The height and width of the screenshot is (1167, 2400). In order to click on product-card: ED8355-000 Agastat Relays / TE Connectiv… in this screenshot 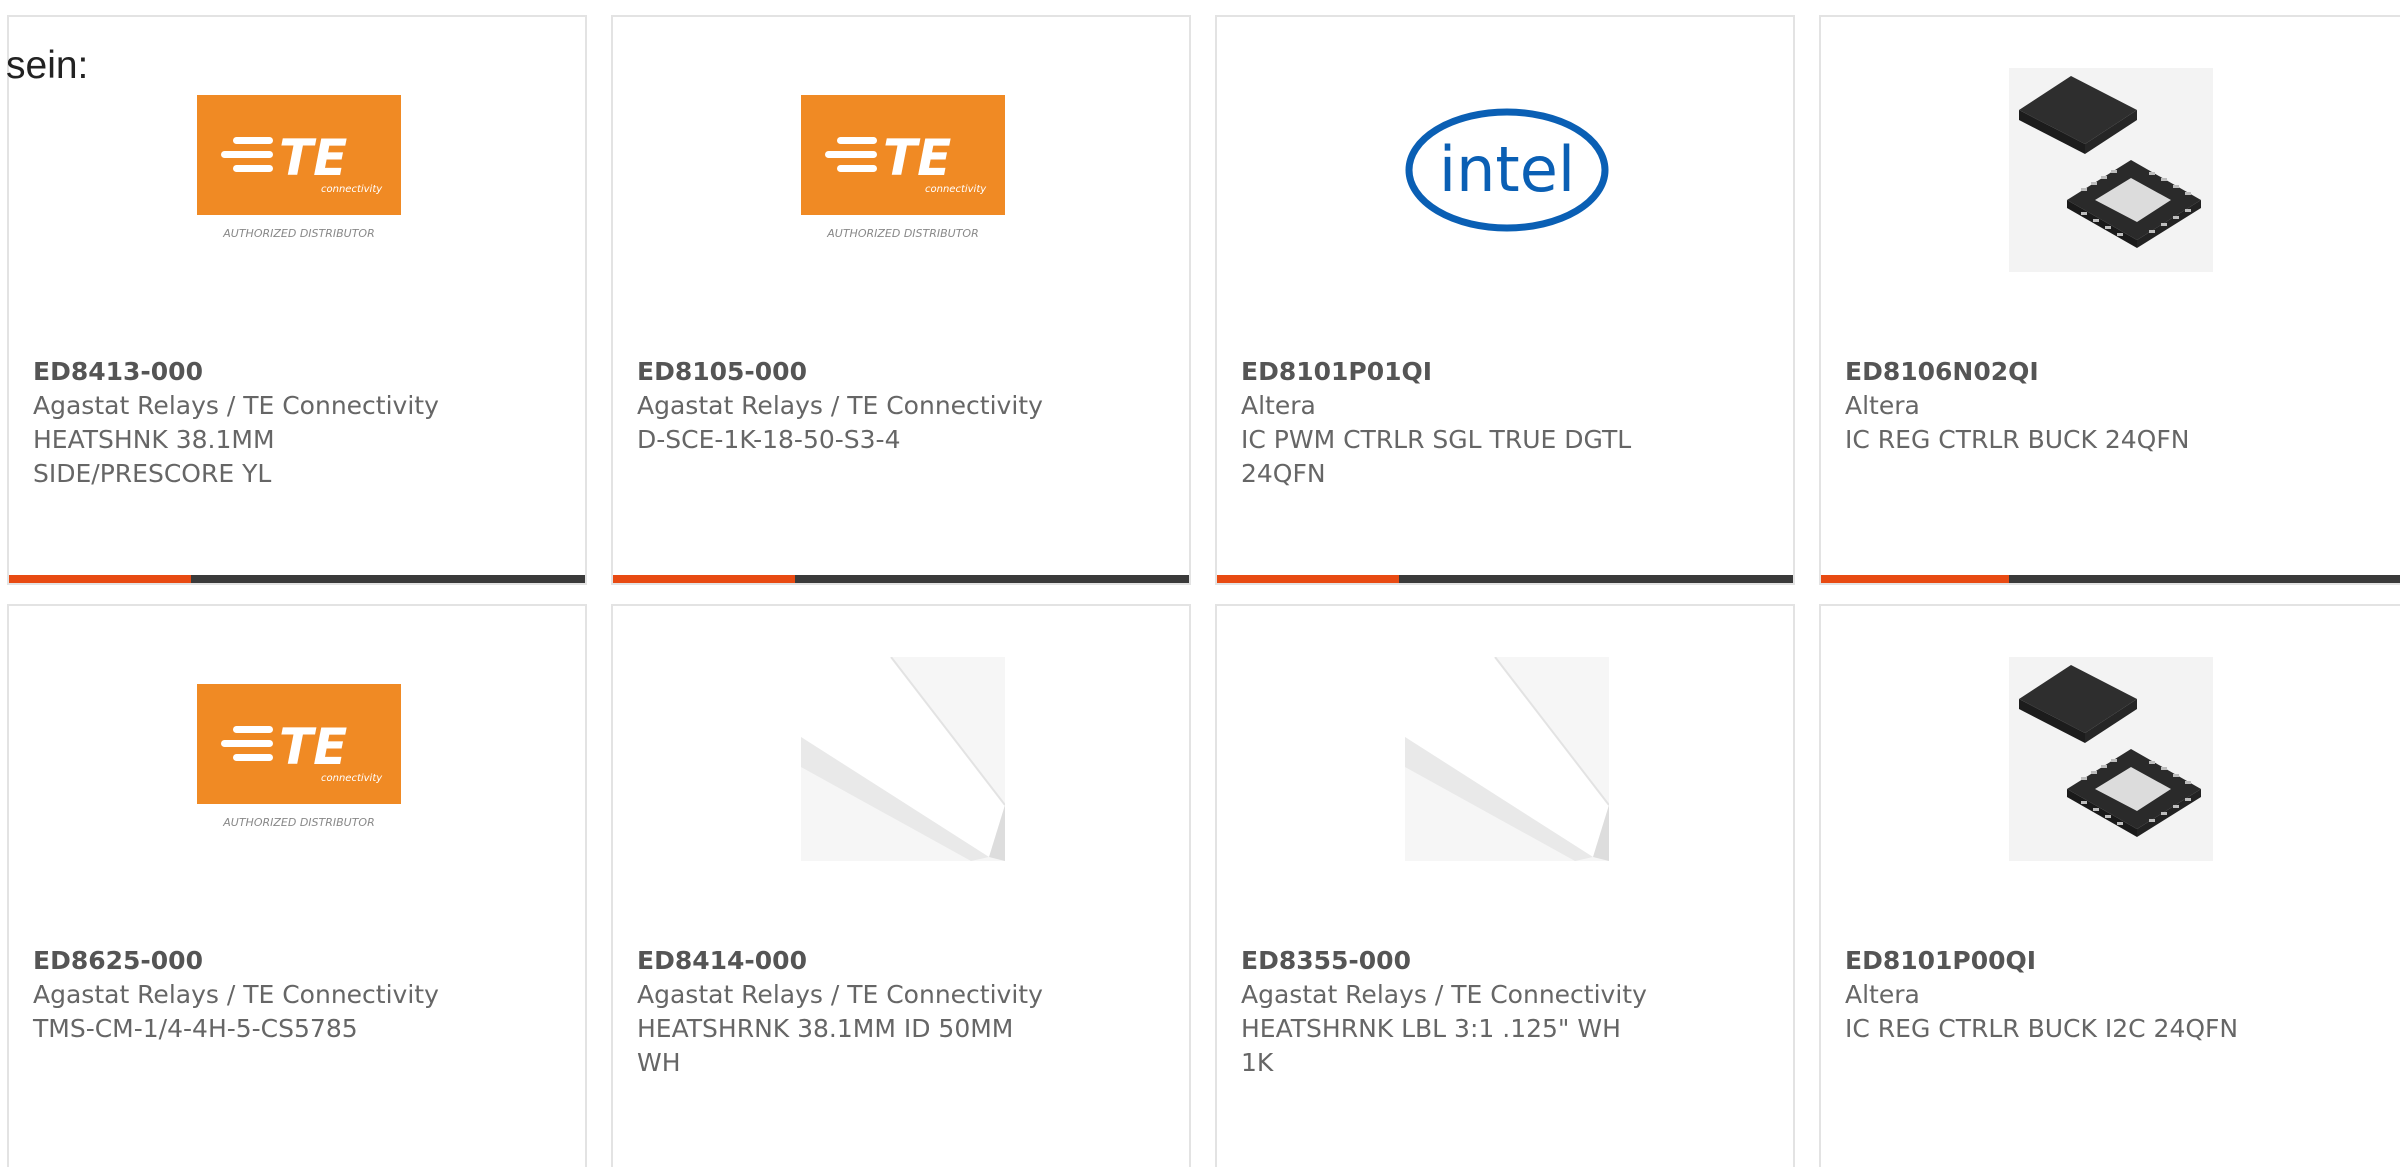, I will do `click(1505, 885)`.